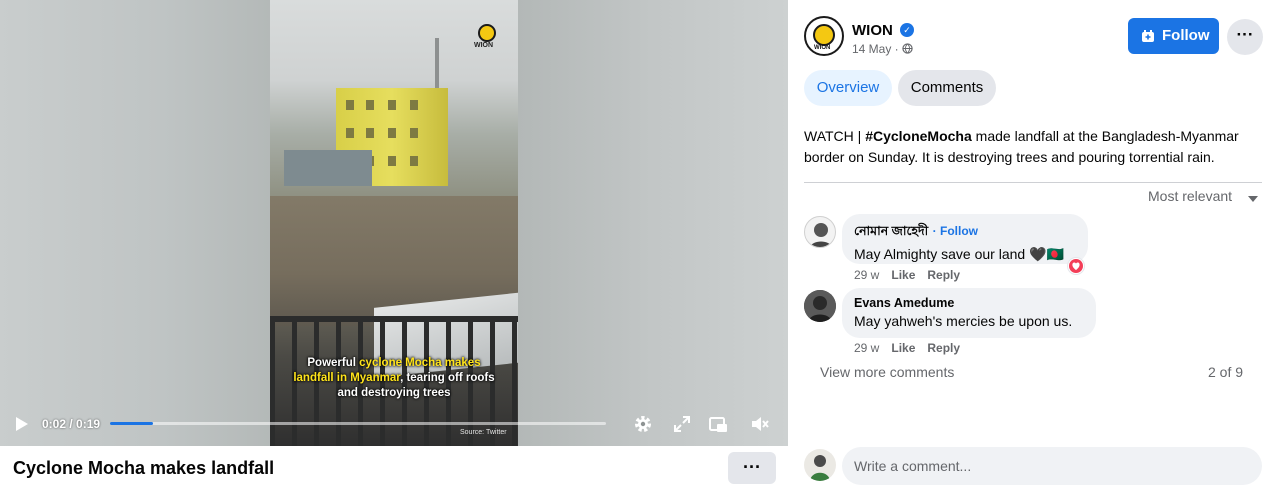  What do you see at coordinates (1253, 199) in the screenshot?
I see `chevron-down-icon` at bounding box center [1253, 199].